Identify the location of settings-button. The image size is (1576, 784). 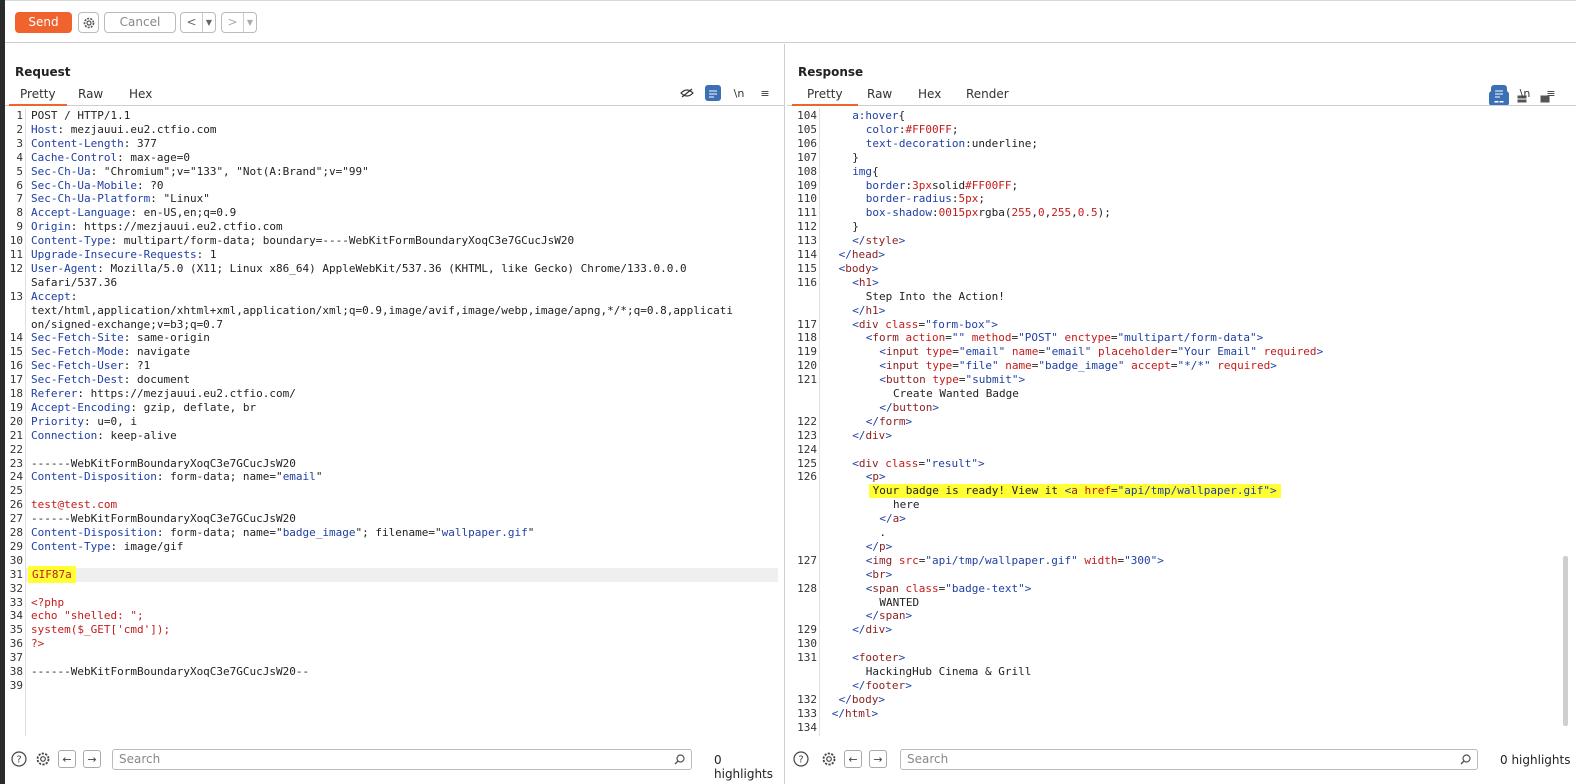
(88, 22).